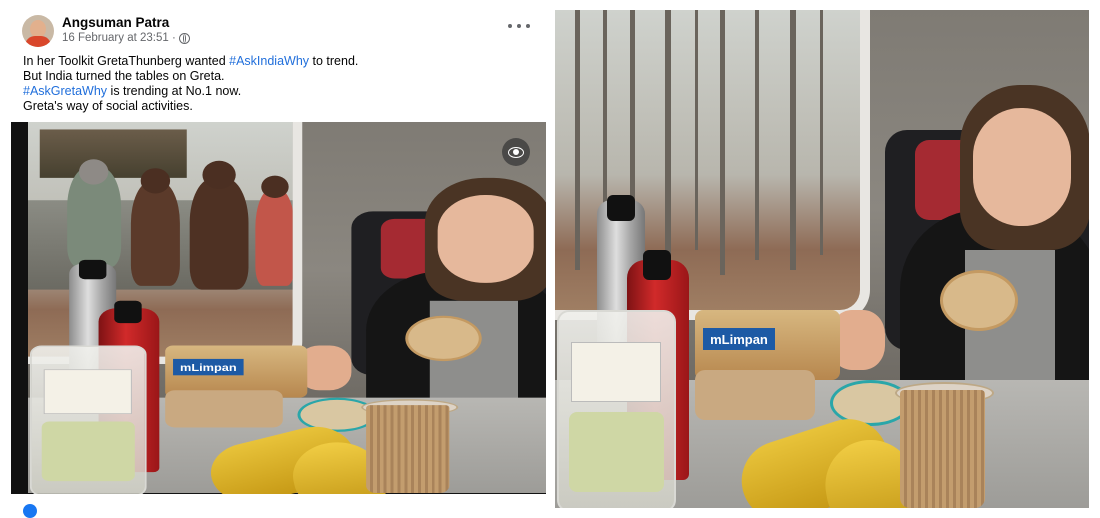 The image size is (1100, 518). What do you see at coordinates (65, 91) in the screenshot?
I see `hashtag-askgretawhy: #AskGretaWhy` at bounding box center [65, 91].